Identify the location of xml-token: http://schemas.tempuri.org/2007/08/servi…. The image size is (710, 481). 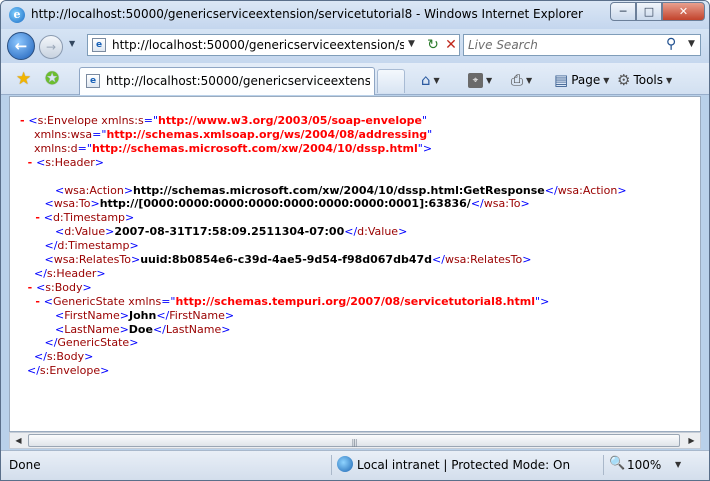
(355, 301).